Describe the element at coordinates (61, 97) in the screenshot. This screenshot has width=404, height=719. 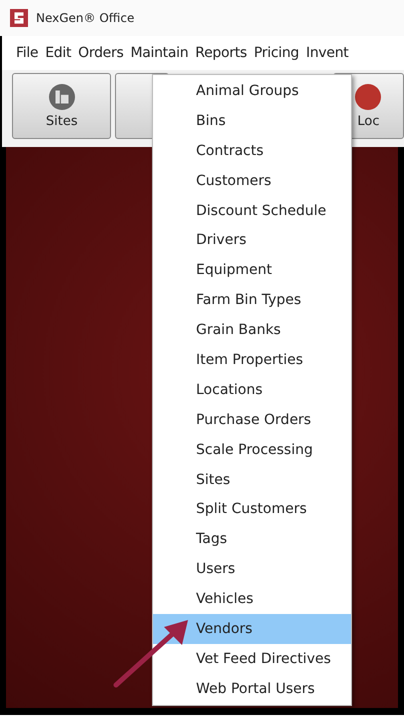
I see `sites-icon` at that location.